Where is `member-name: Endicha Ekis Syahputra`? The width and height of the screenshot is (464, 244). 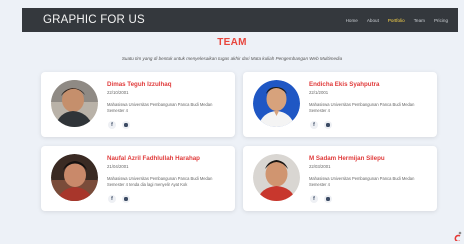 member-name: Endicha Ekis Syahputra is located at coordinates (344, 84).